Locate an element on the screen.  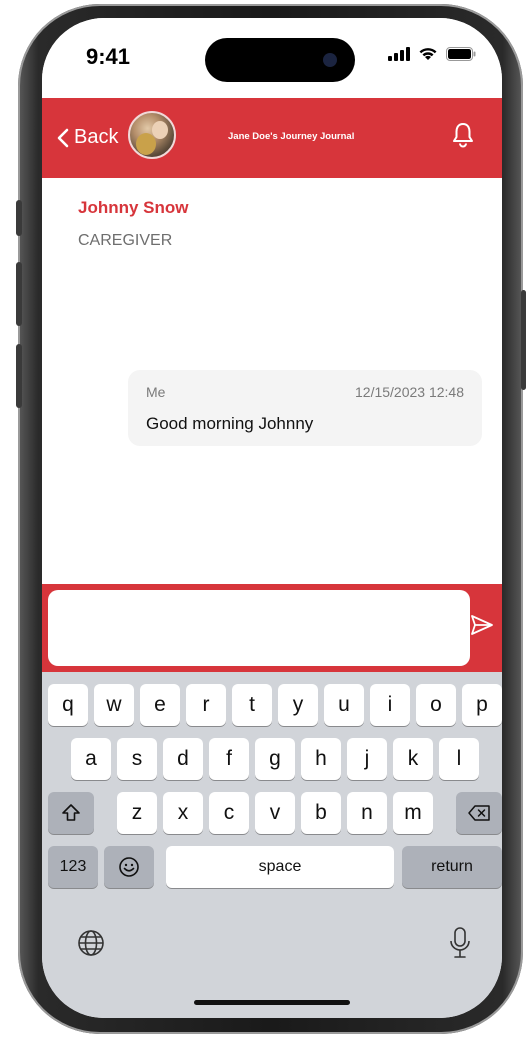
key-k: k is located at coordinates (413, 759).